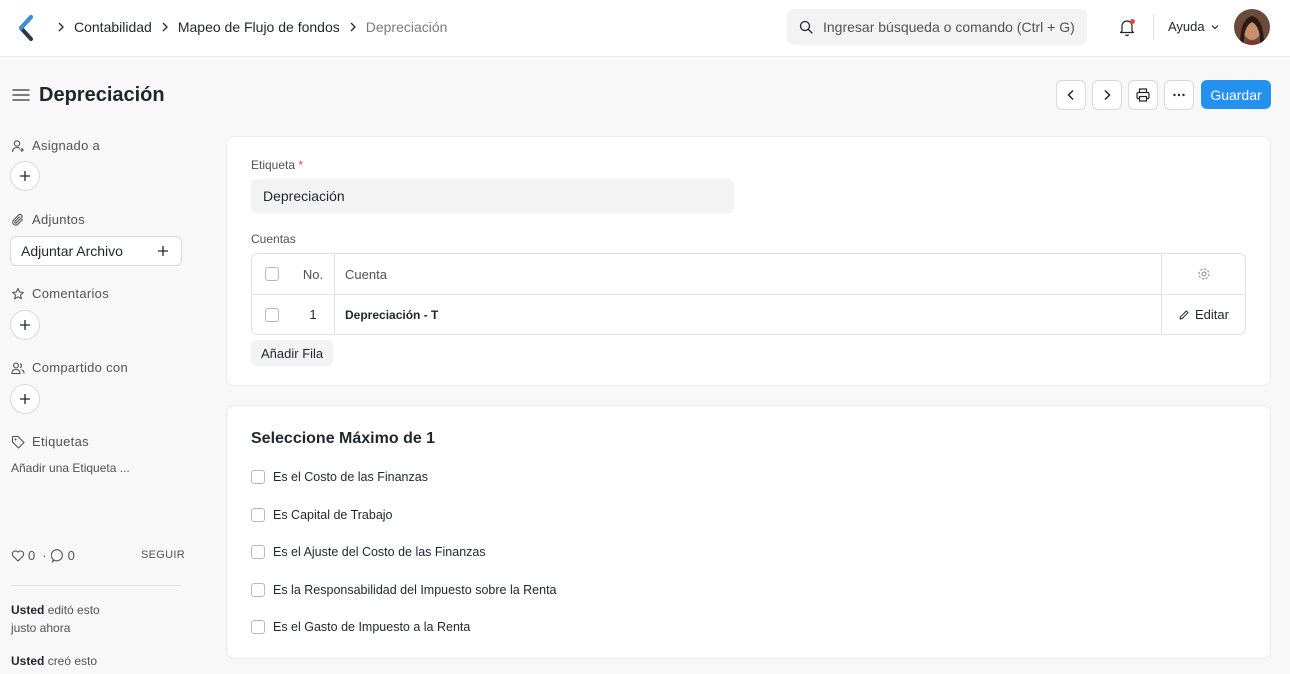  What do you see at coordinates (60, 441) in the screenshot?
I see `tags-label: Etiquetas` at bounding box center [60, 441].